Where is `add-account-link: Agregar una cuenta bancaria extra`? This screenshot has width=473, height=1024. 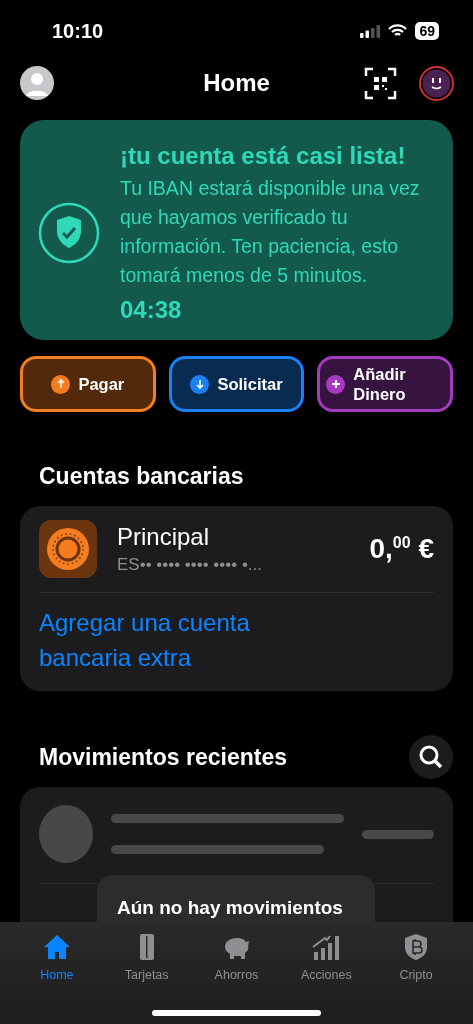
add-account-link: Agregar una cuenta bancaria extra is located at coordinates (174, 643).